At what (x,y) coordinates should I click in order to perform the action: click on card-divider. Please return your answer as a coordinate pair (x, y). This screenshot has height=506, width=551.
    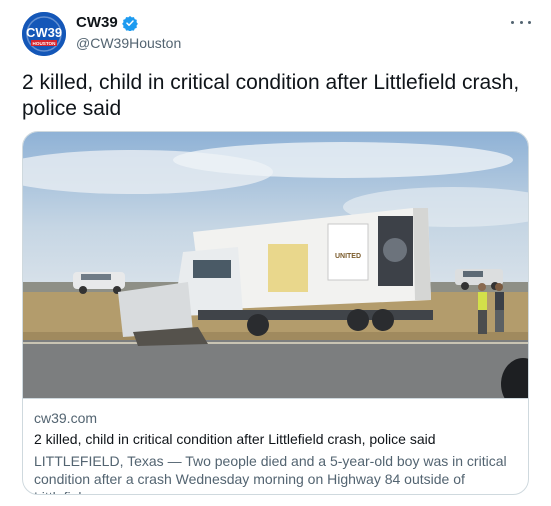
    Looking at the image, I should click on (275, 398).